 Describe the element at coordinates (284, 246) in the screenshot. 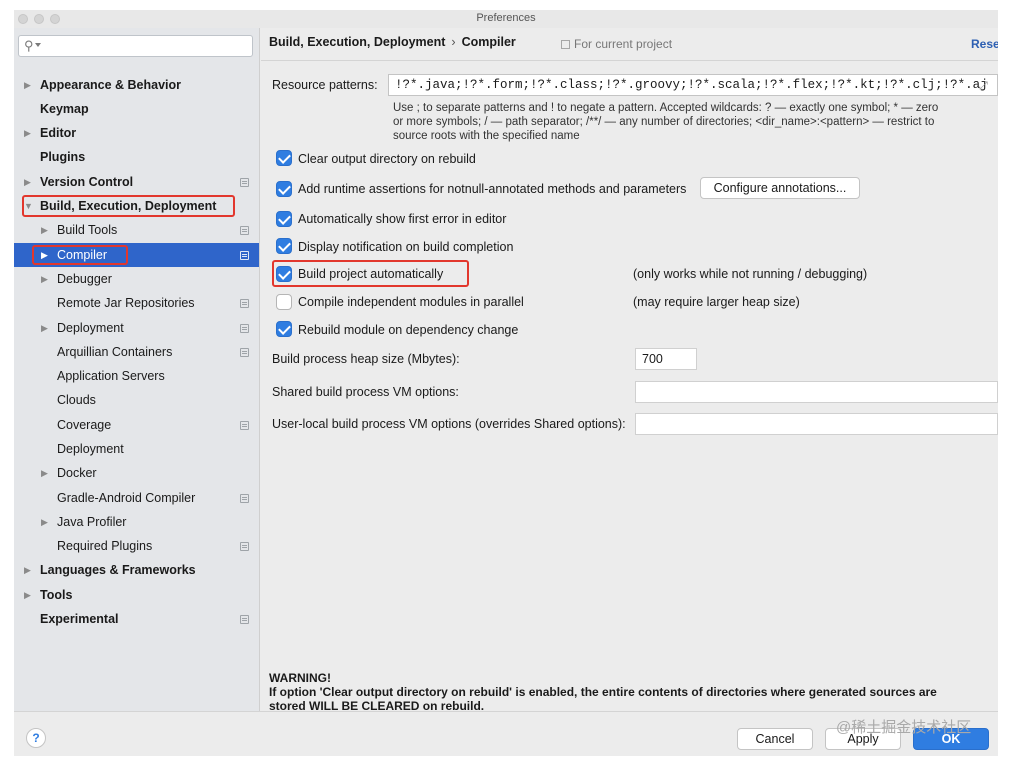

I see `build-notification-checkbox` at that location.